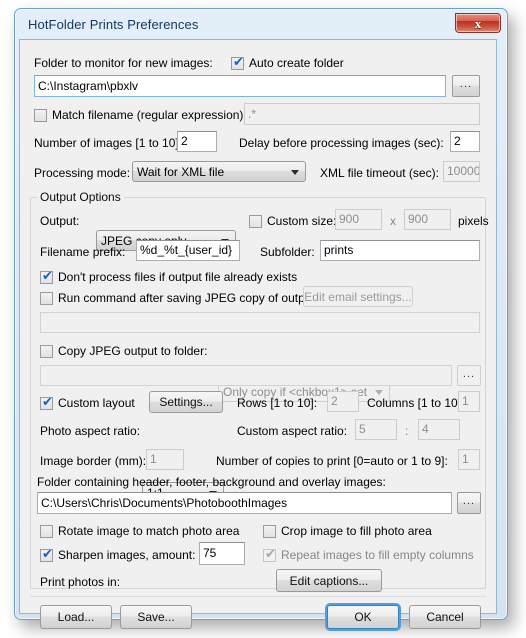 The image size is (526, 638). Describe the element at coordinates (240, 86) in the screenshot. I see `folder-monitor-input: C:\Instagram\pbxlv` at that location.